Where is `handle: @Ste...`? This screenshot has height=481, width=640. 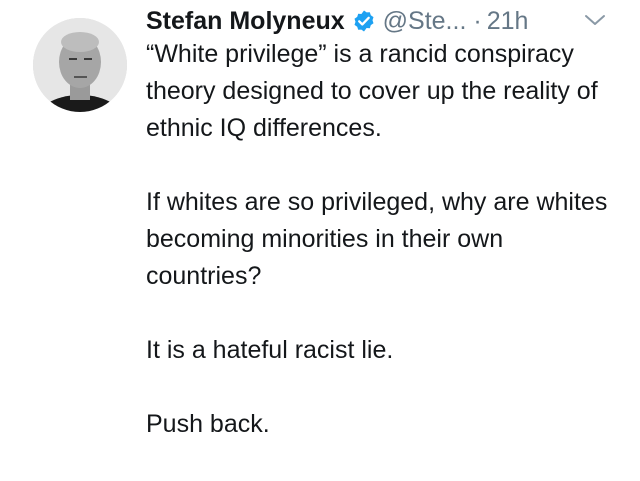 handle: @Ste... is located at coordinates (425, 21).